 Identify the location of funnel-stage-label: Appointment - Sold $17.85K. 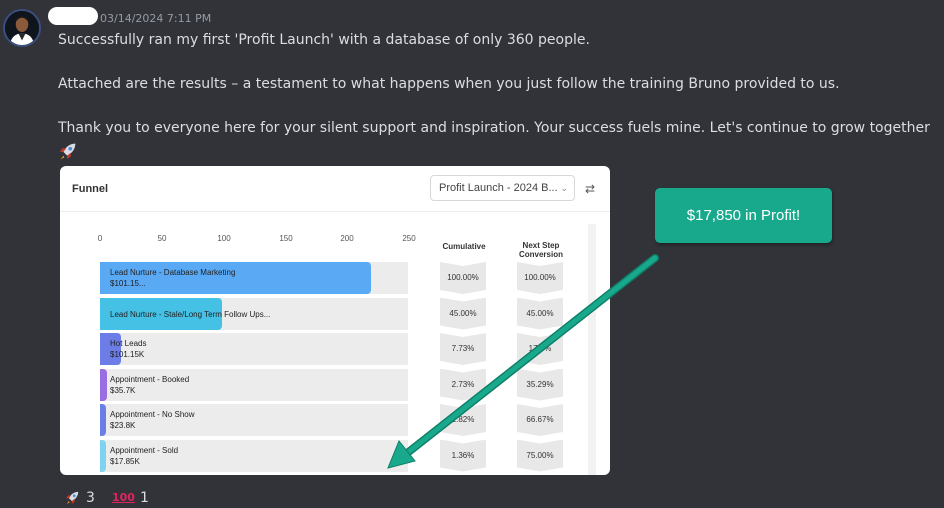
(144, 456).